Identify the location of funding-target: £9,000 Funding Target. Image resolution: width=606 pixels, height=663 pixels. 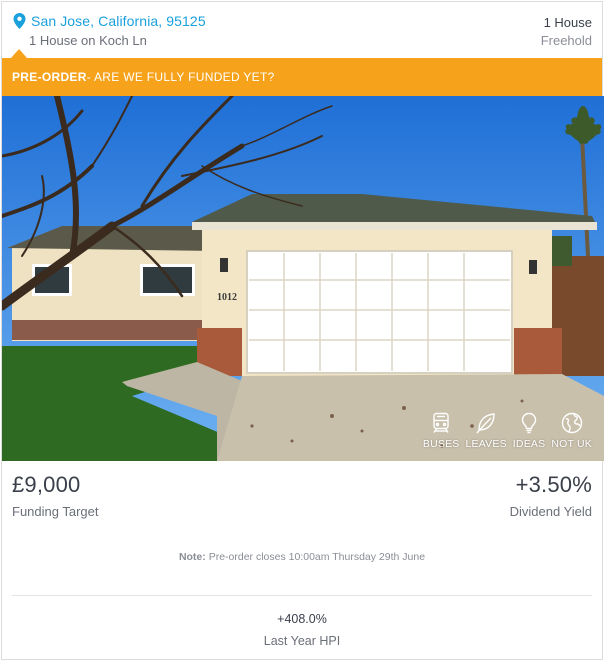
(55, 495).